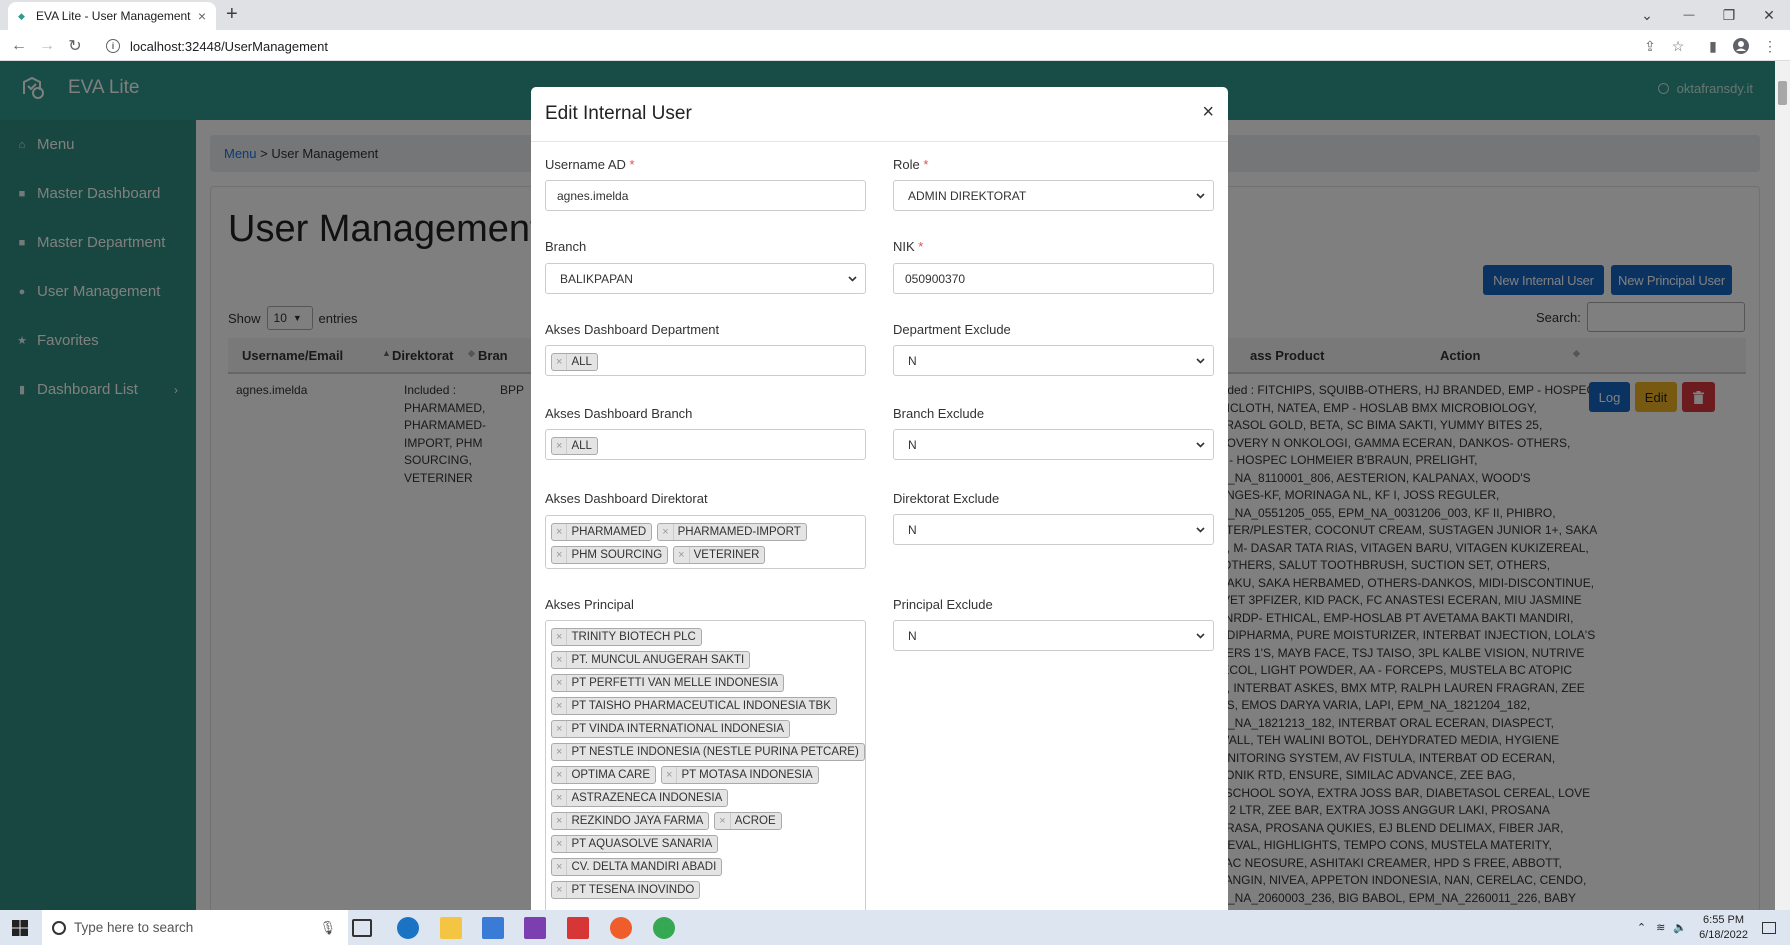 This screenshot has height=945, width=1790. I want to click on edge-browser-icon, so click(408, 928).